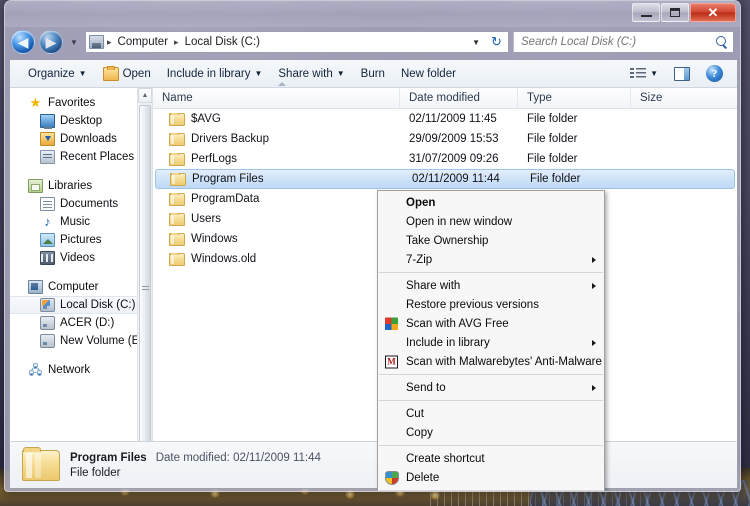  I want to click on menu-item-share-with: Share with, so click(491, 285).